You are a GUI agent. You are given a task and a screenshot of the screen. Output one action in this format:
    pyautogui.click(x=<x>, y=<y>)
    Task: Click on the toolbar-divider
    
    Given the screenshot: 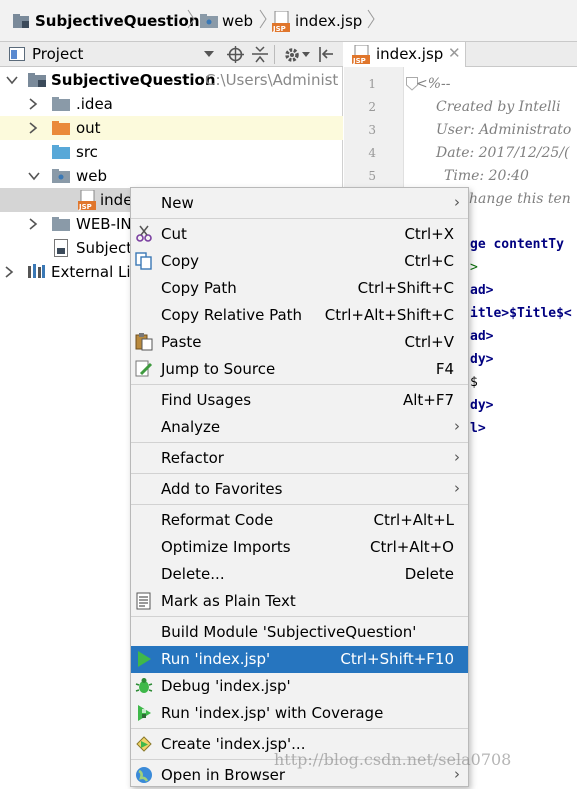 What is the action you would take?
    pyautogui.click(x=274, y=54)
    